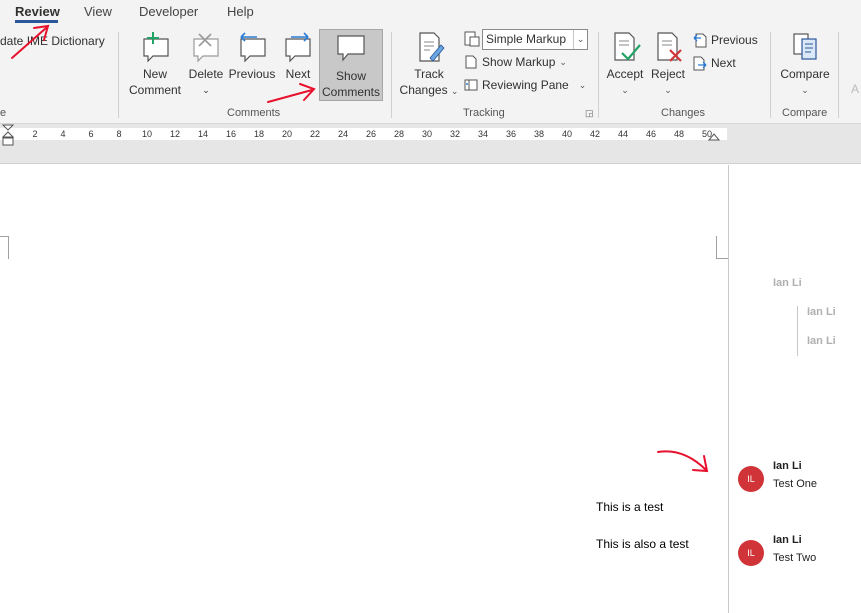 The height and width of the screenshot is (613, 861). What do you see at coordinates (679, 134) in the screenshot?
I see `ruler-tick-label: 48` at bounding box center [679, 134].